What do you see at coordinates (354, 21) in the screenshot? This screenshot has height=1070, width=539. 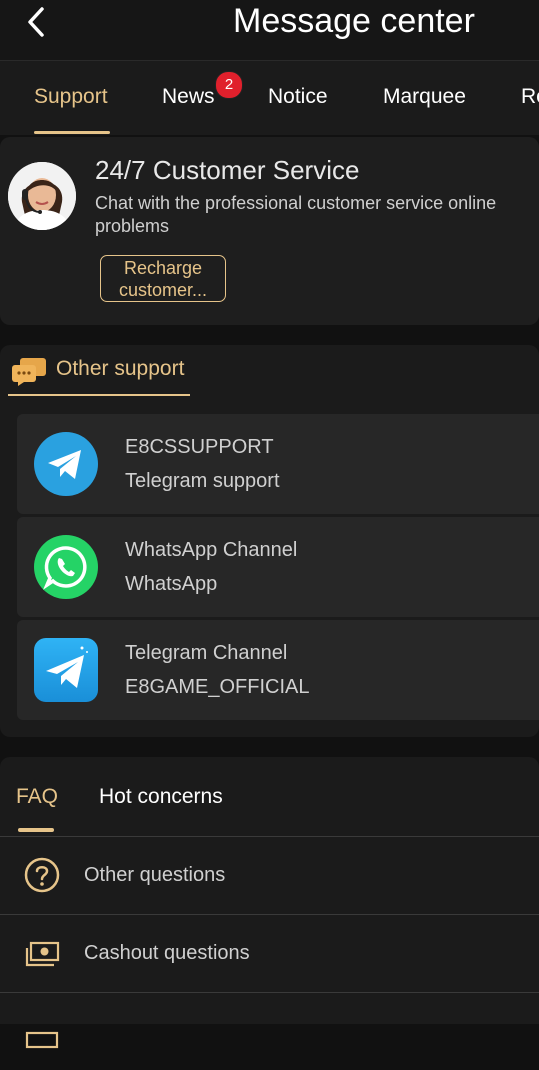 I see `page-title: Message center` at bounding box center [354, 21].